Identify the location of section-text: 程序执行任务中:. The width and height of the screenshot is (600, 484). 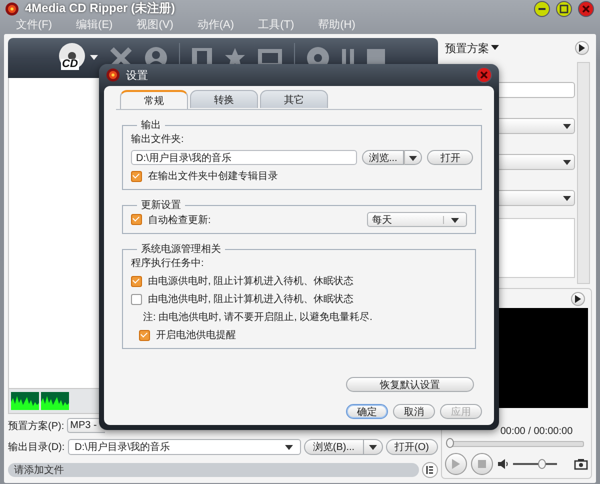
(168, 263).